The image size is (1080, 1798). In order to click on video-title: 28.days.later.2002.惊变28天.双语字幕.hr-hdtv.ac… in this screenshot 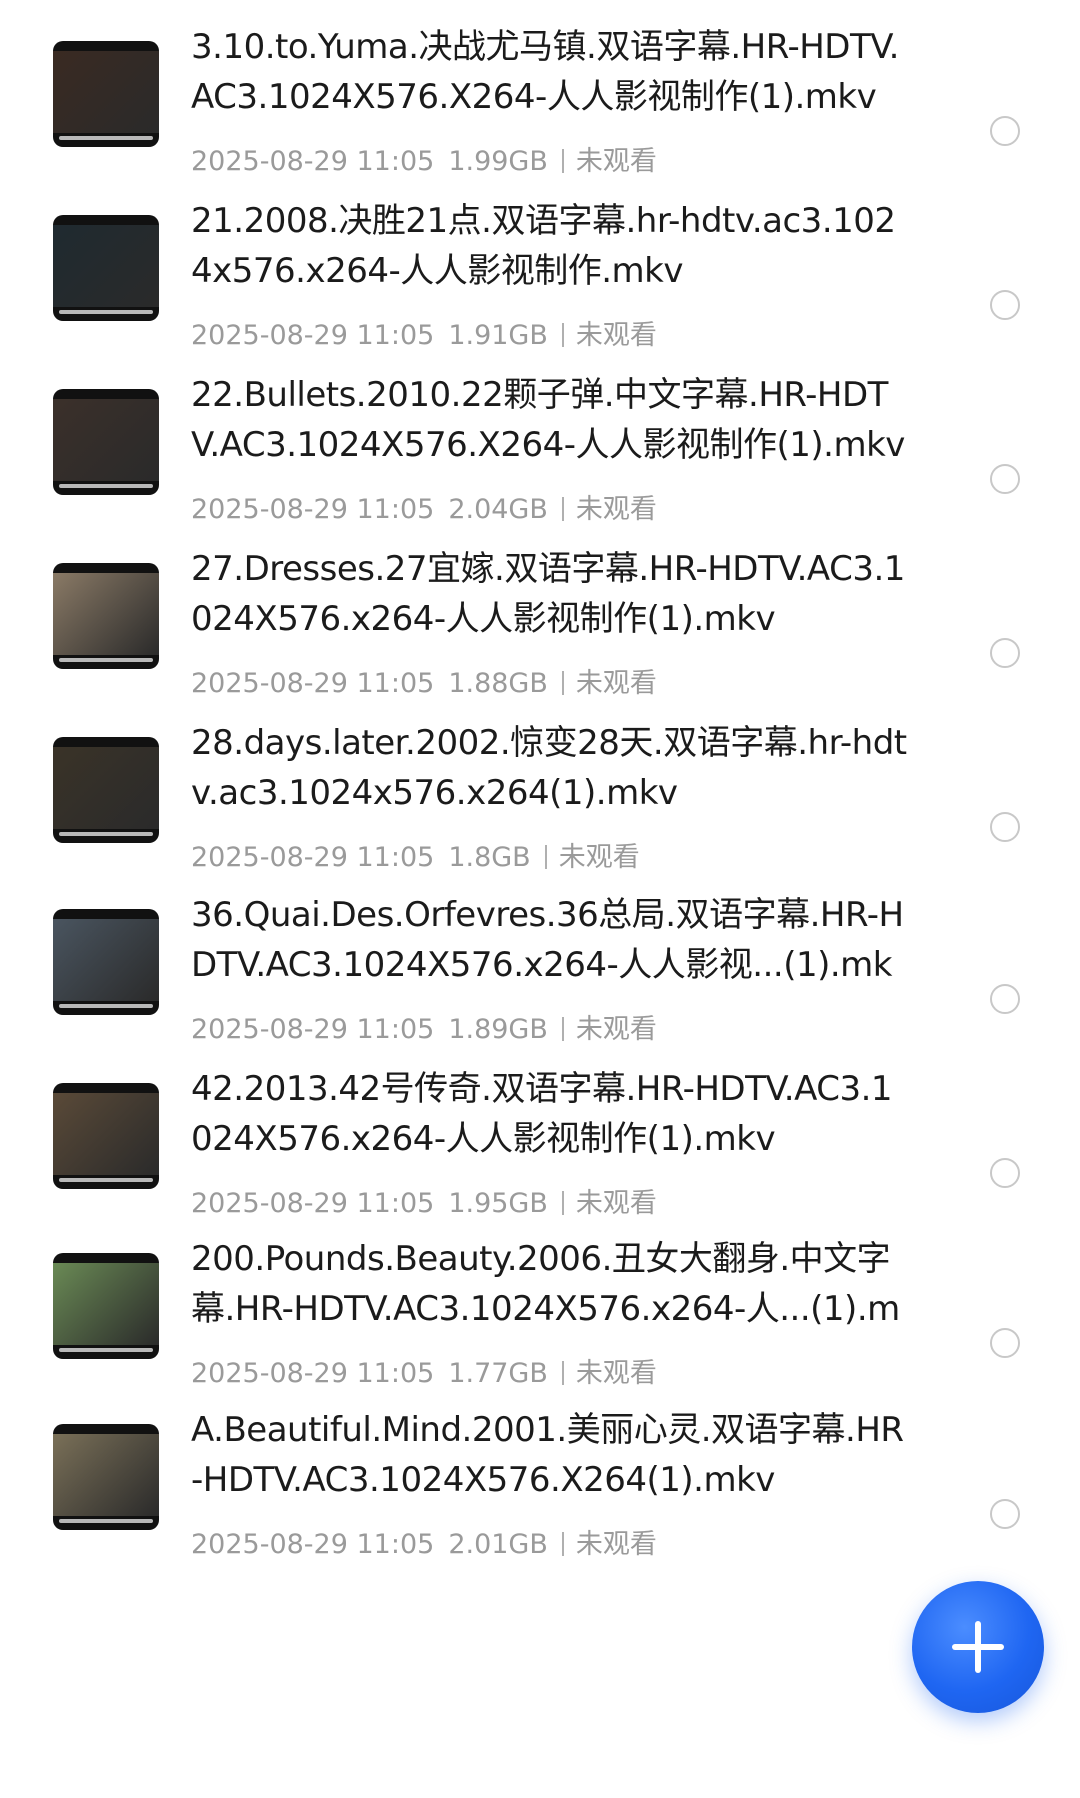, I will do `click(549, 768)`.